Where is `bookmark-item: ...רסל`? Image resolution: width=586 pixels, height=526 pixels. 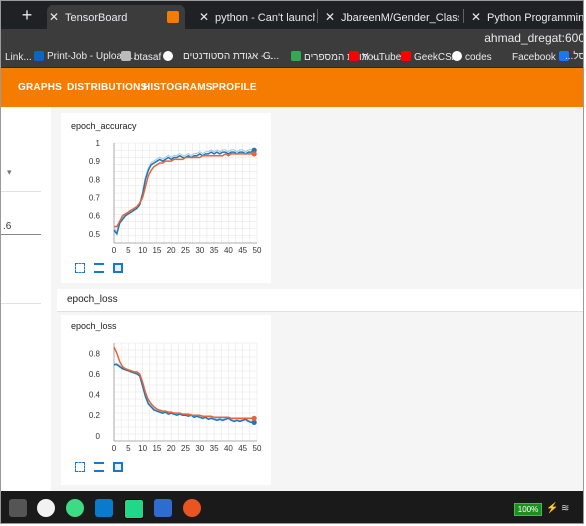 bookmark-item: ...רסל is located at coordinates (574, 56).